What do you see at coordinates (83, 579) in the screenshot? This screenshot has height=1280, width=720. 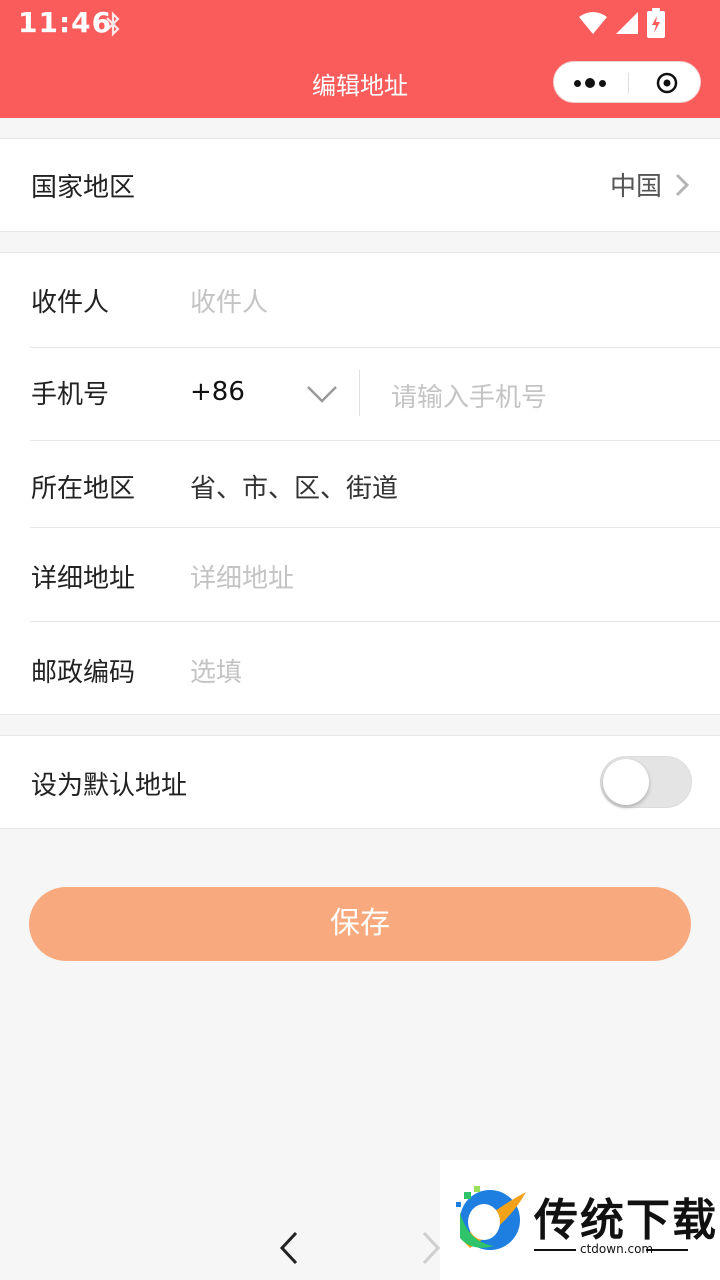 I see `detail-address-label: 详细地址` at bounding box center [83, 579].